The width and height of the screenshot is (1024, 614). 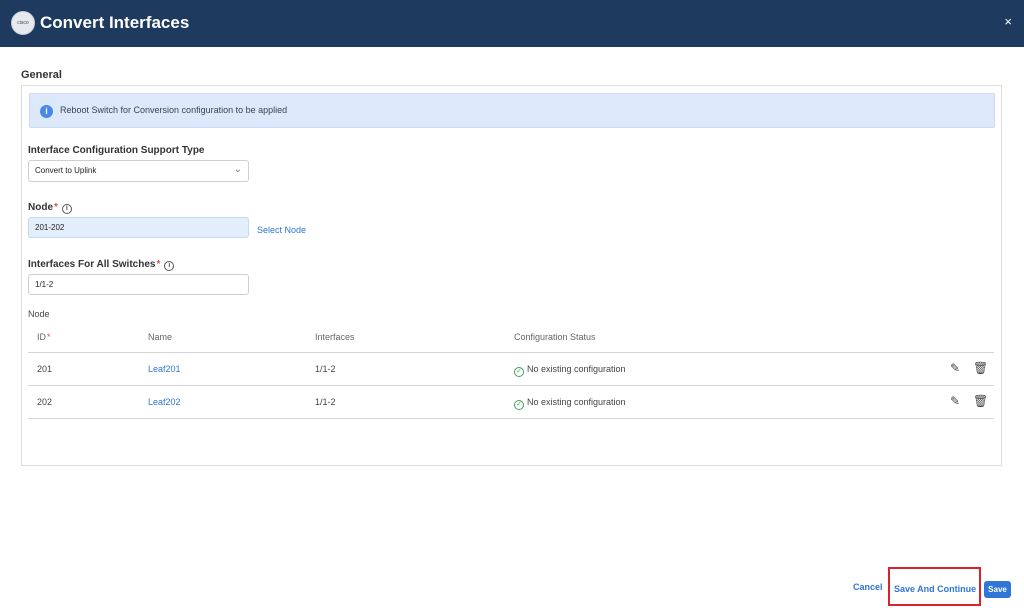 I want to click on row-id: 202, so click(x=45, y=402).